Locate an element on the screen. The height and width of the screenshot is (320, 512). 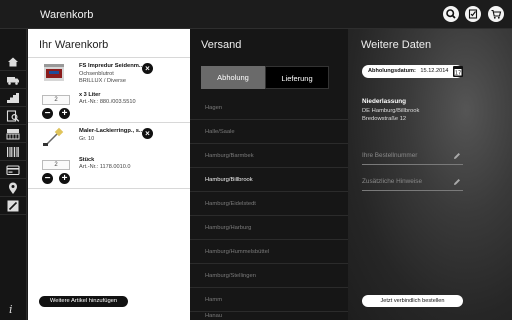
info-icon: i is located at coordinates (11, 309).